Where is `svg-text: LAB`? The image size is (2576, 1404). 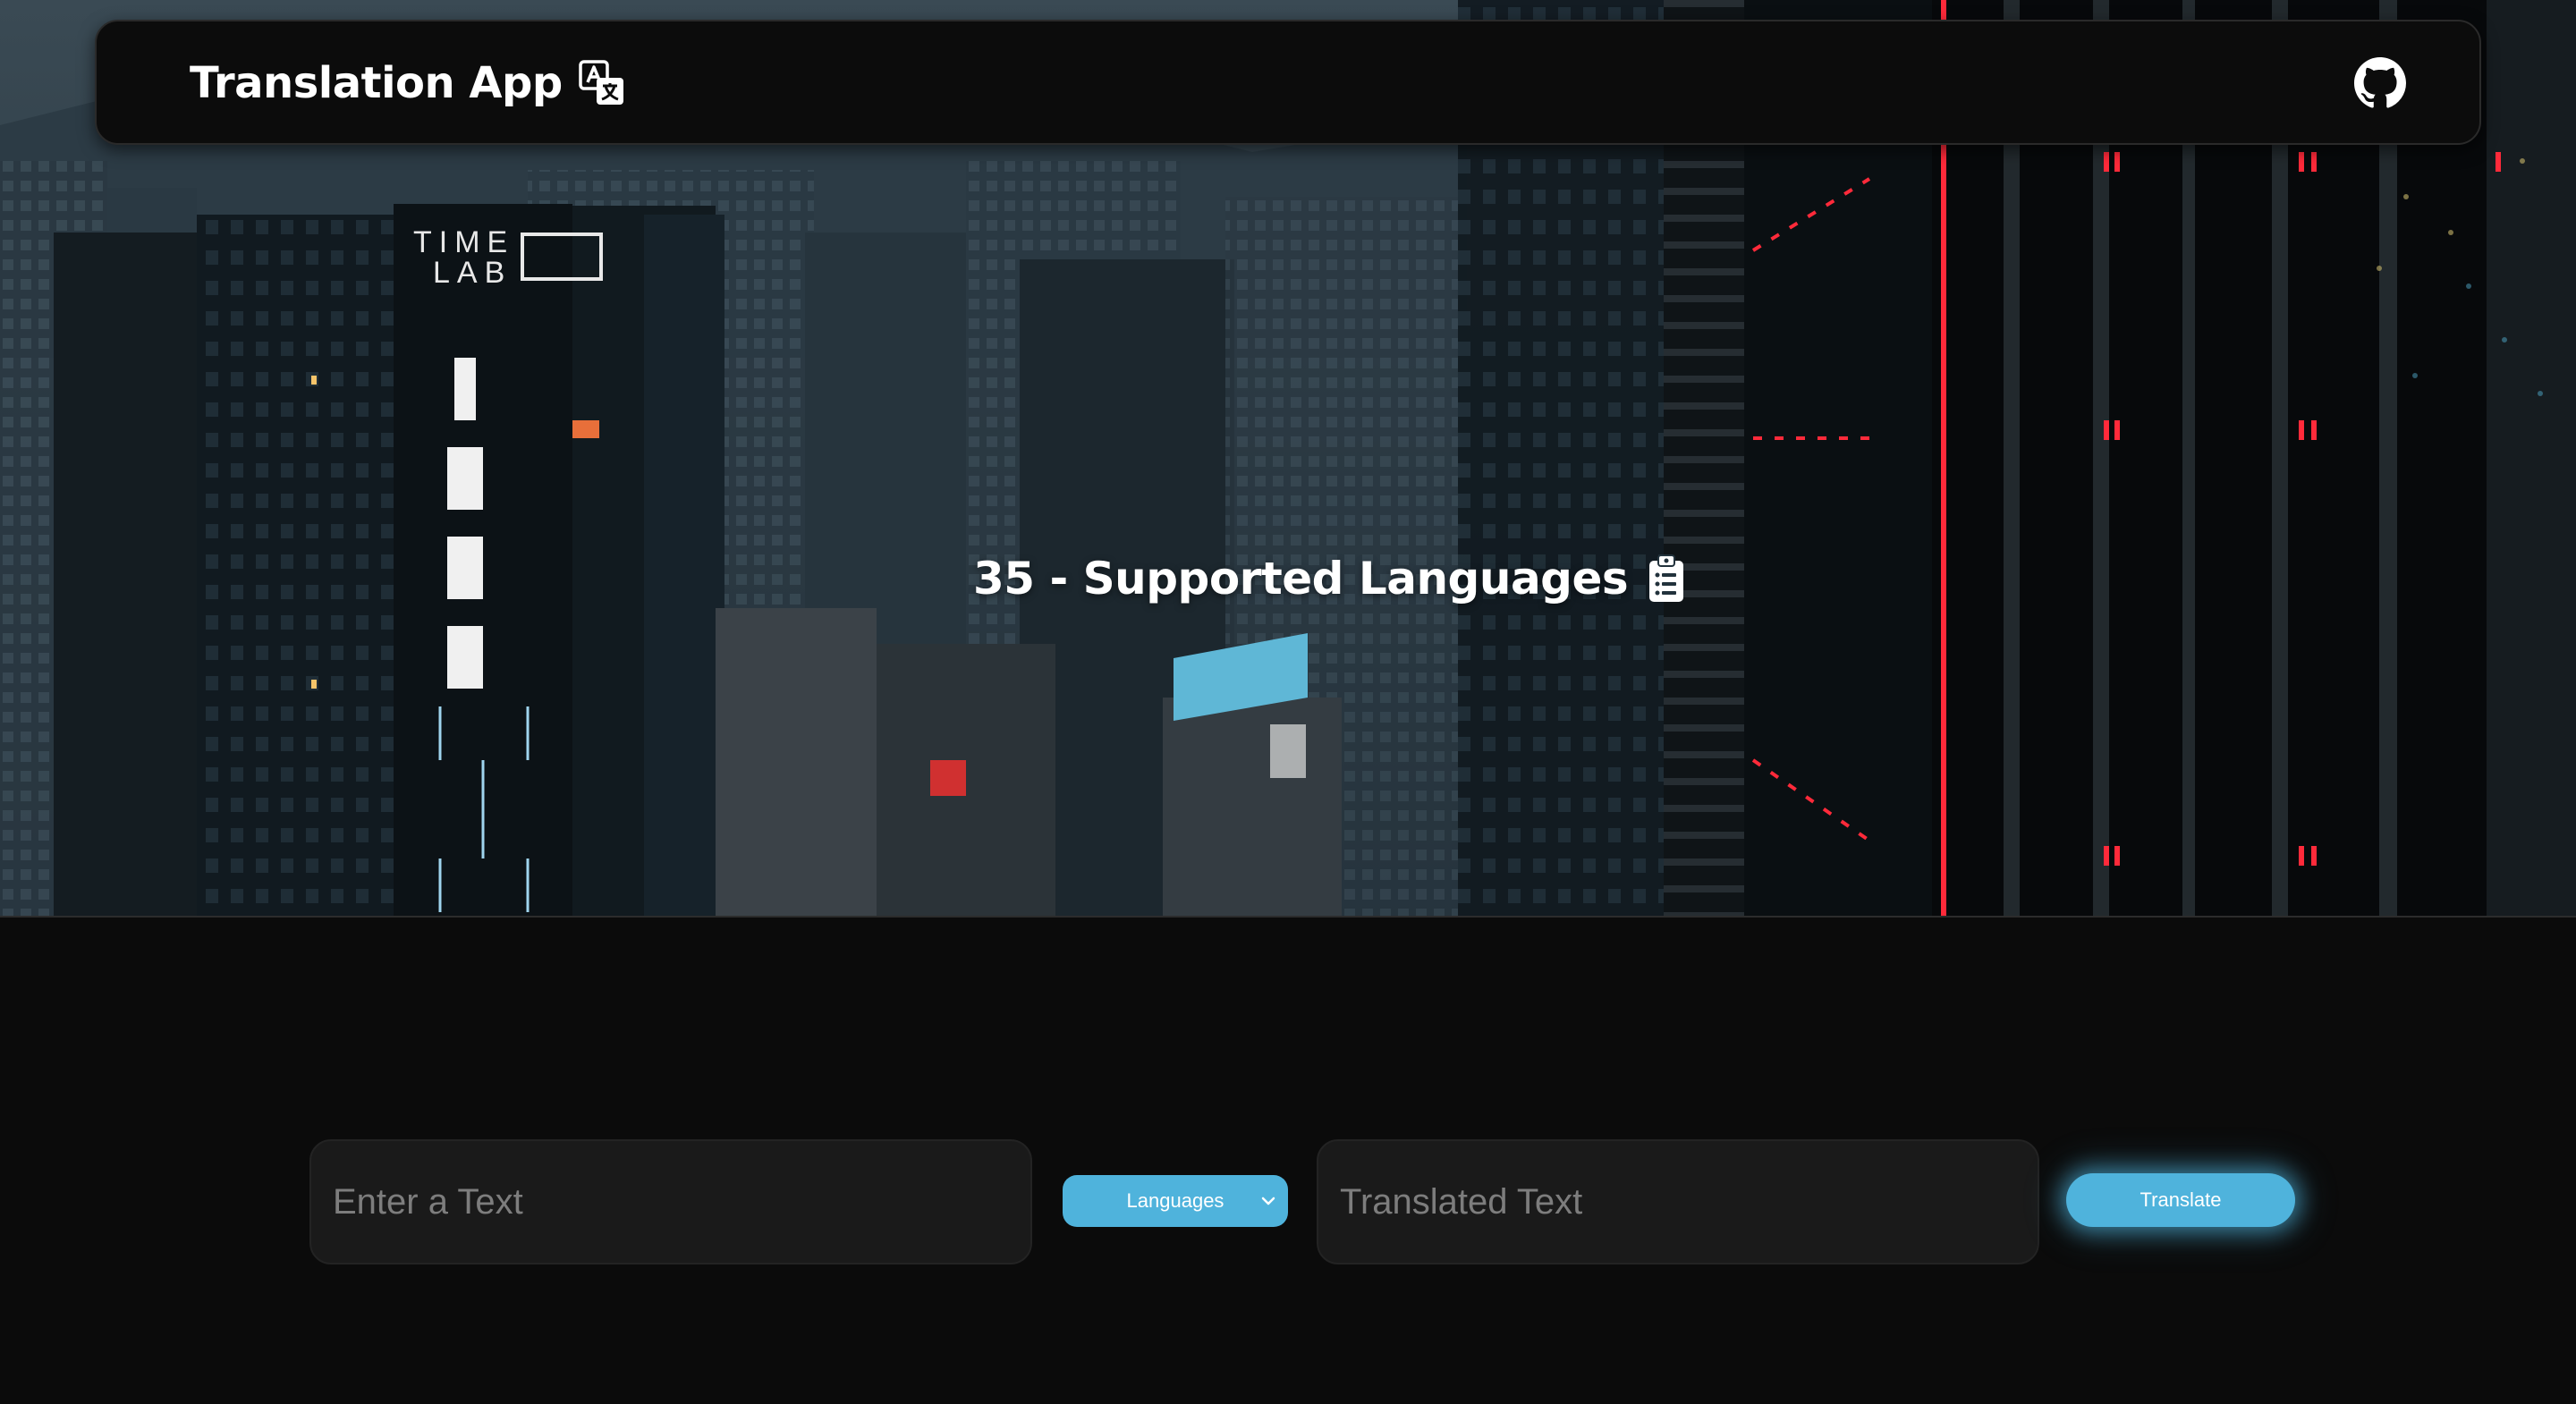
svg-text: LAB is located at coordinates (472, 273).